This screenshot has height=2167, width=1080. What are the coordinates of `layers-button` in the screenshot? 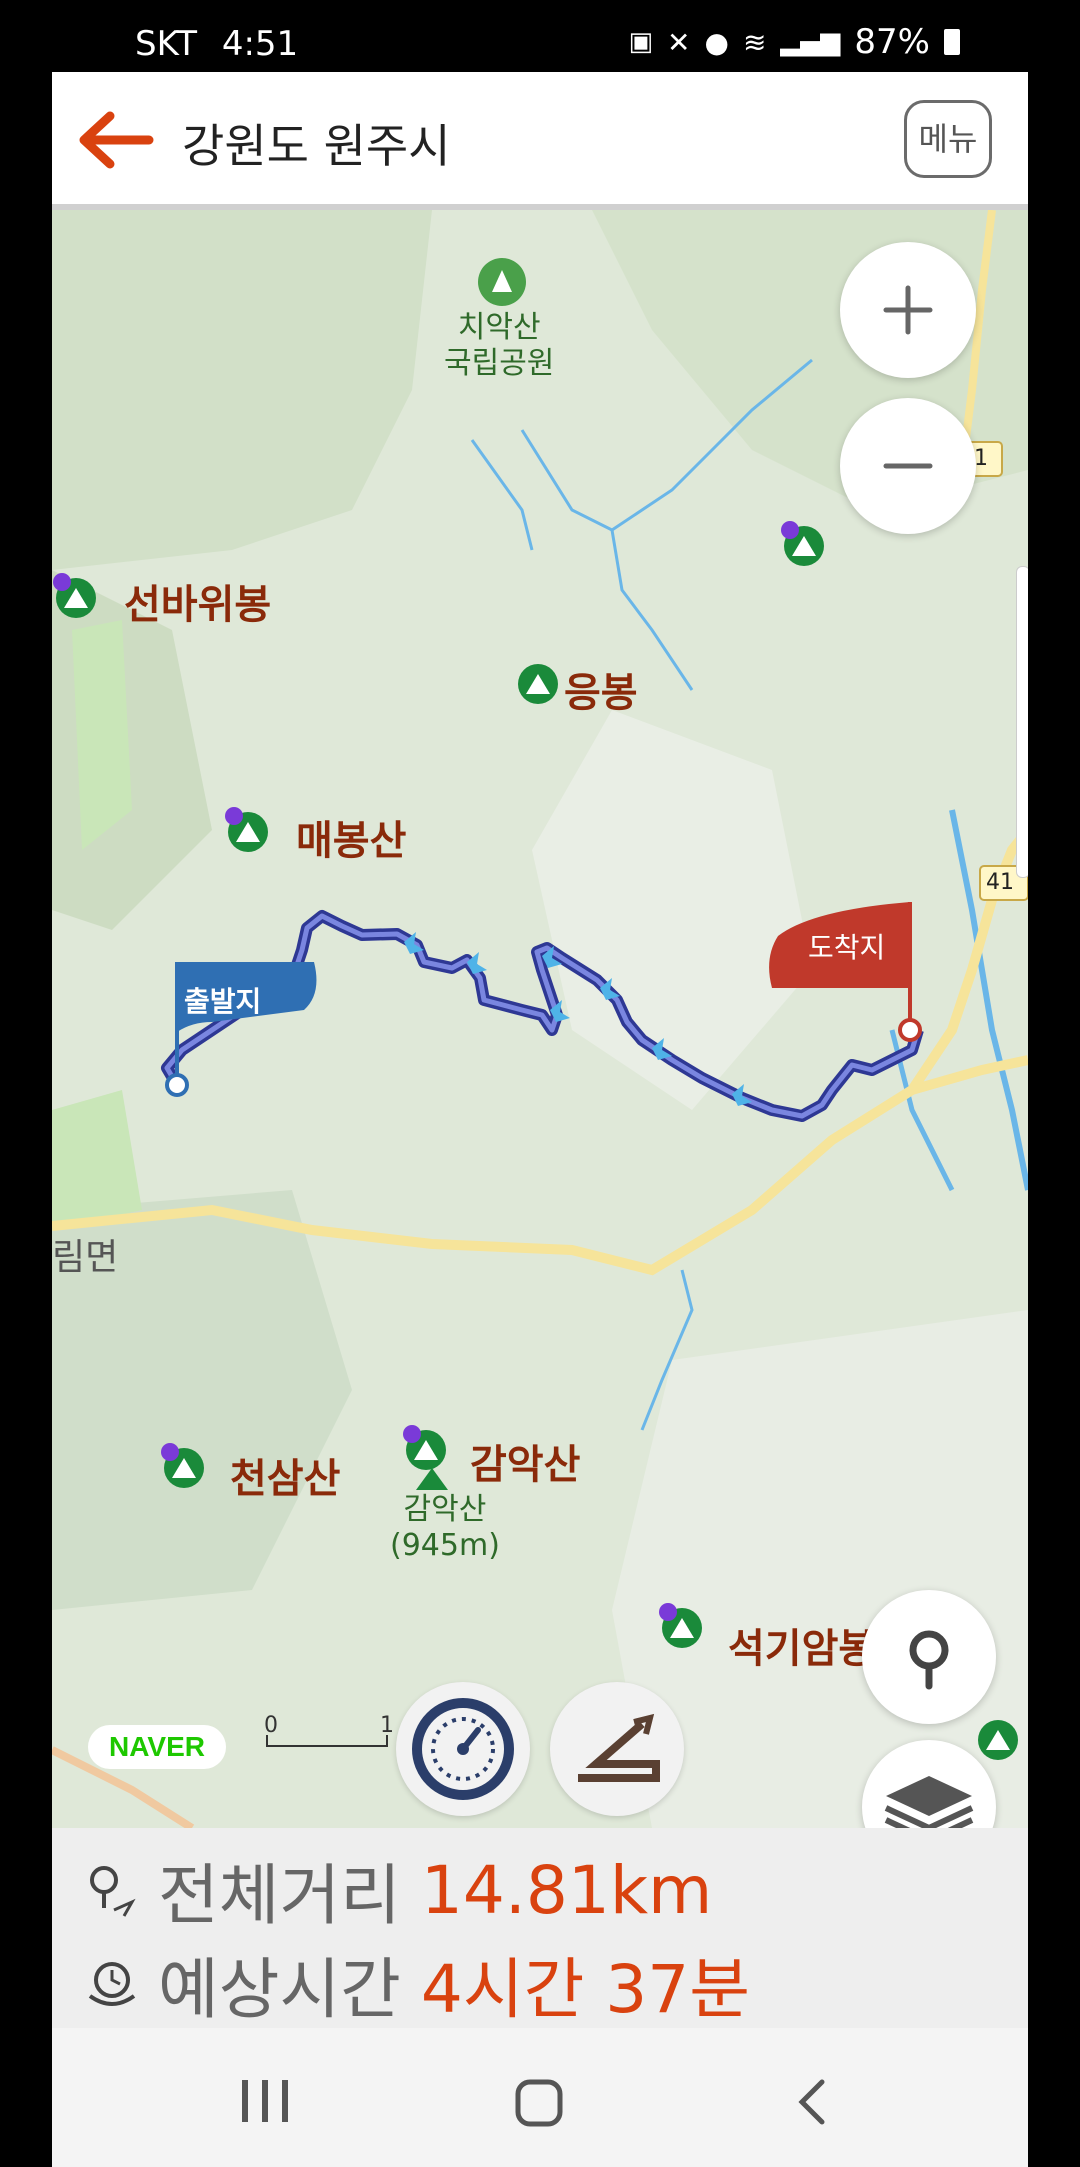 It's located at (929, 1784).